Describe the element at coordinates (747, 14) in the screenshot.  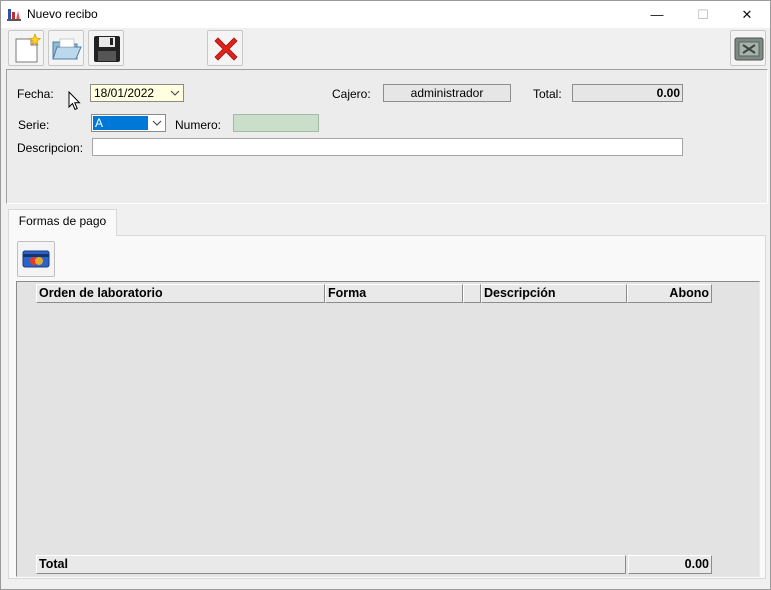
I see `close-button: ✕` at that location.